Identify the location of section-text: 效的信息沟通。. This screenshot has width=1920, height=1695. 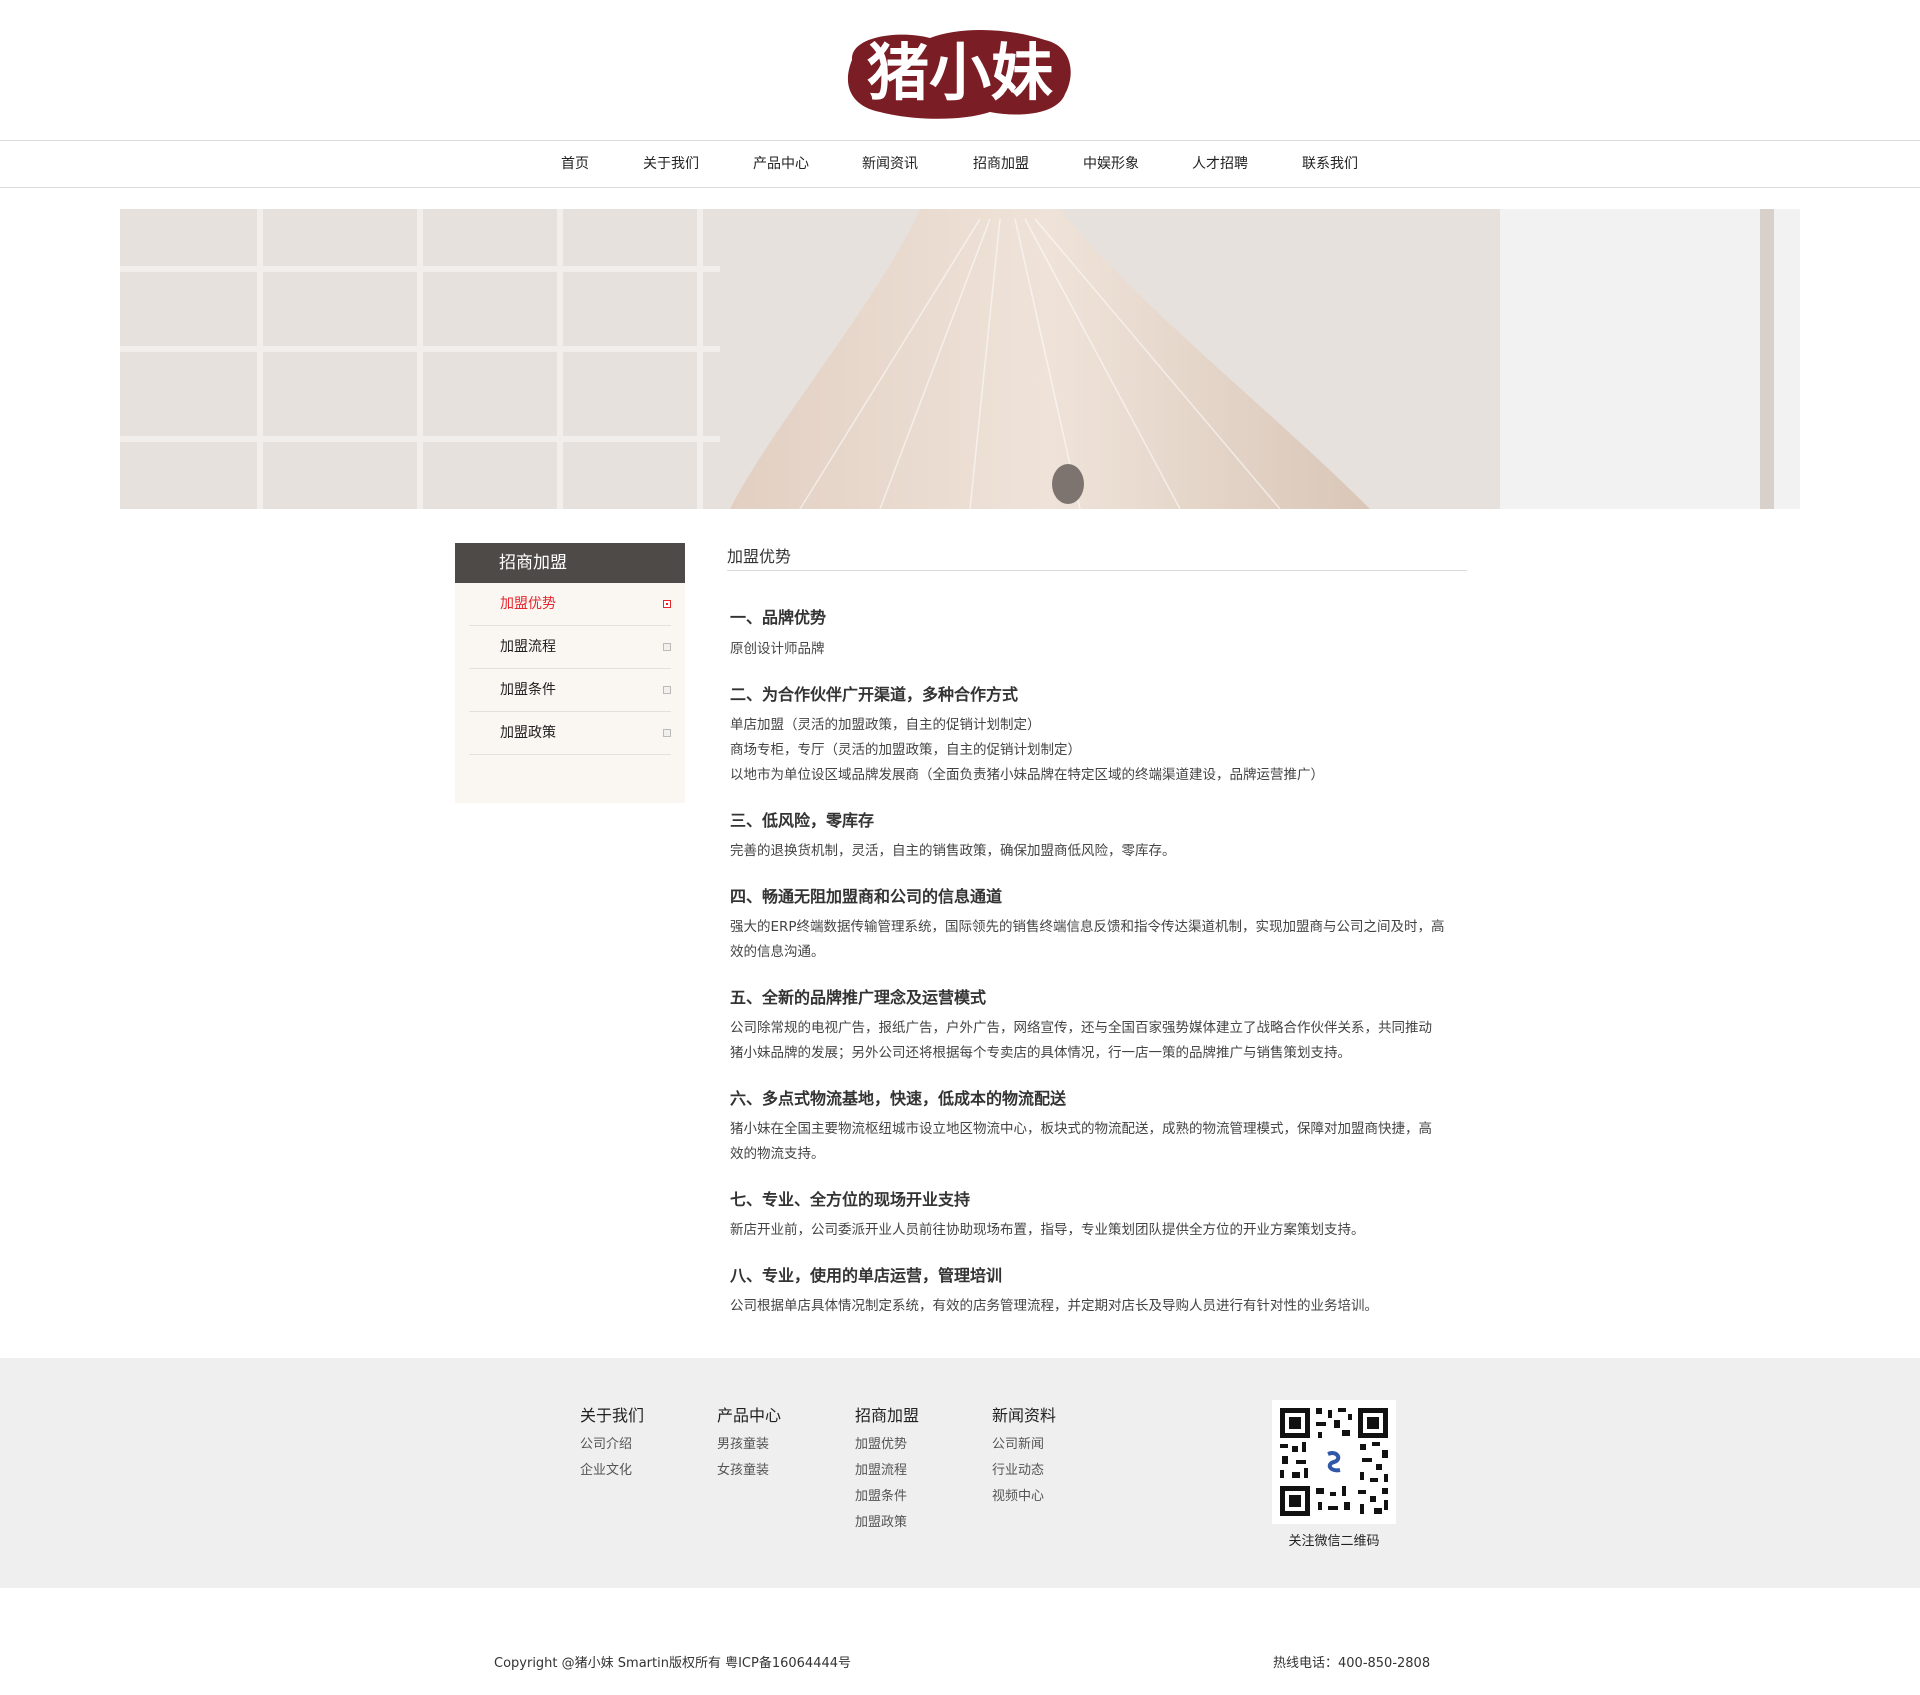
(777, 952).